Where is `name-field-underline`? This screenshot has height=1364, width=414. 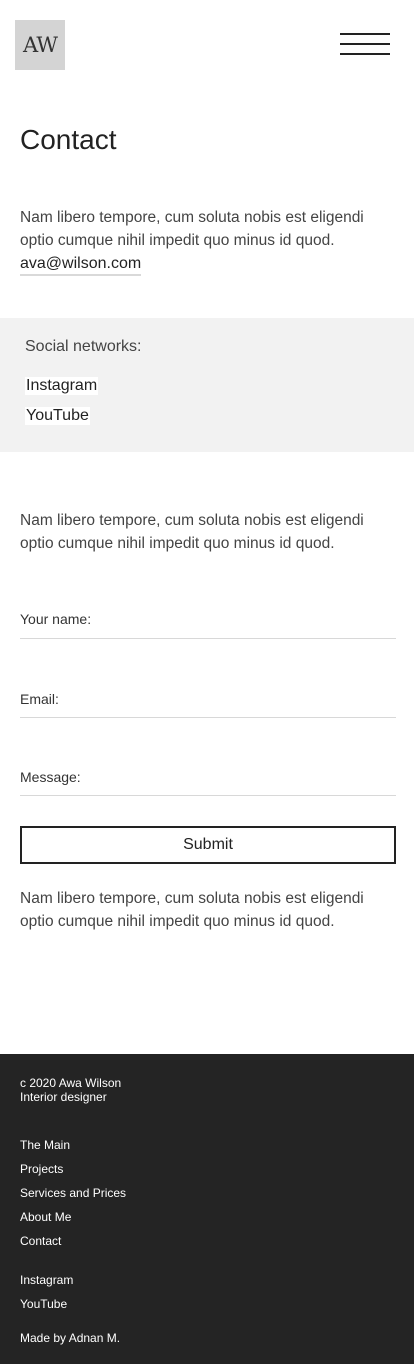
name-field-underline is located at coordinates (208, 638).